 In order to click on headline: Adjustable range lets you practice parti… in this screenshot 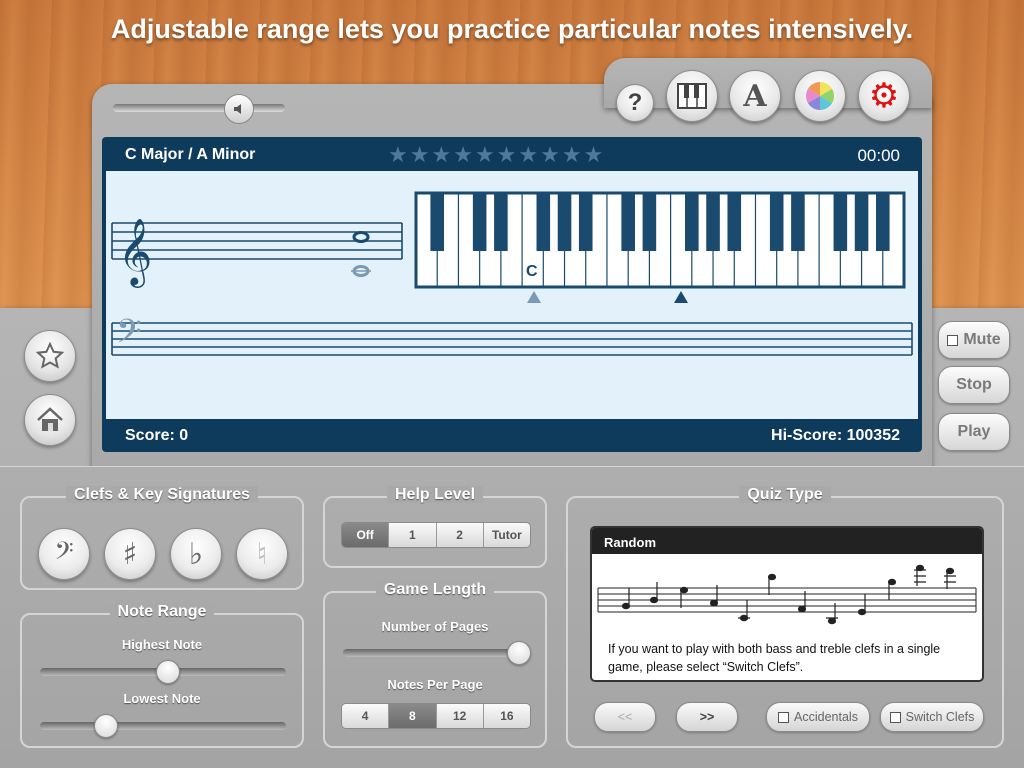, I will do `click(512, 29)`.